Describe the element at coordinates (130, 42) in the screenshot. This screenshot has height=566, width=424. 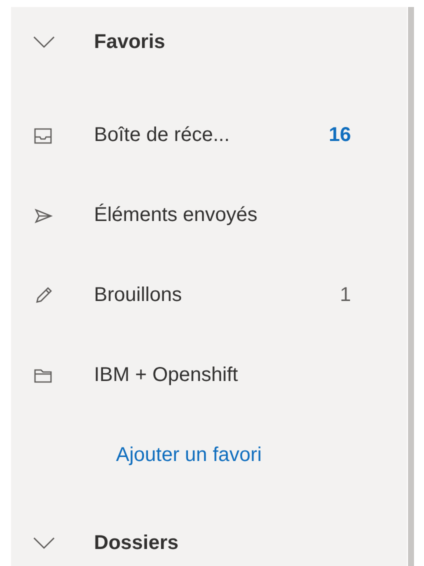
I see `section-header: Favoris` at that location.